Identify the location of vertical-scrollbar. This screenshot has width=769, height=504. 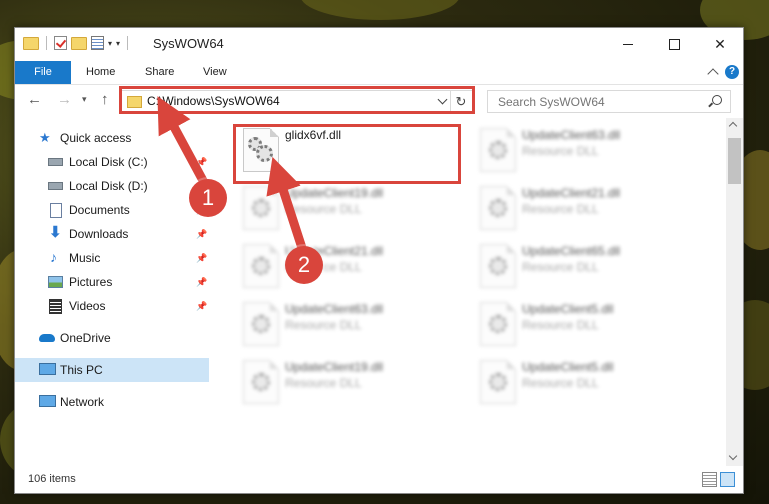
(734, 292).